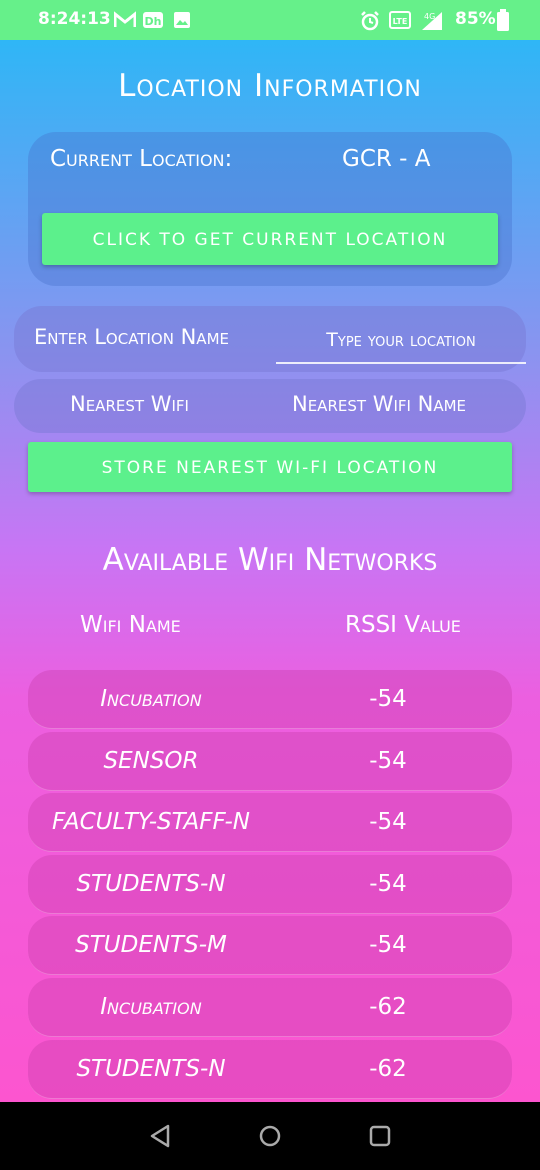 Image resolution: width=540 pixels, height=1170 pixels. What do you see at coordinates (403, 625) in the screenshot?
I see `rssi-column-header: RSSI Value` at bounding box center [403, 625].